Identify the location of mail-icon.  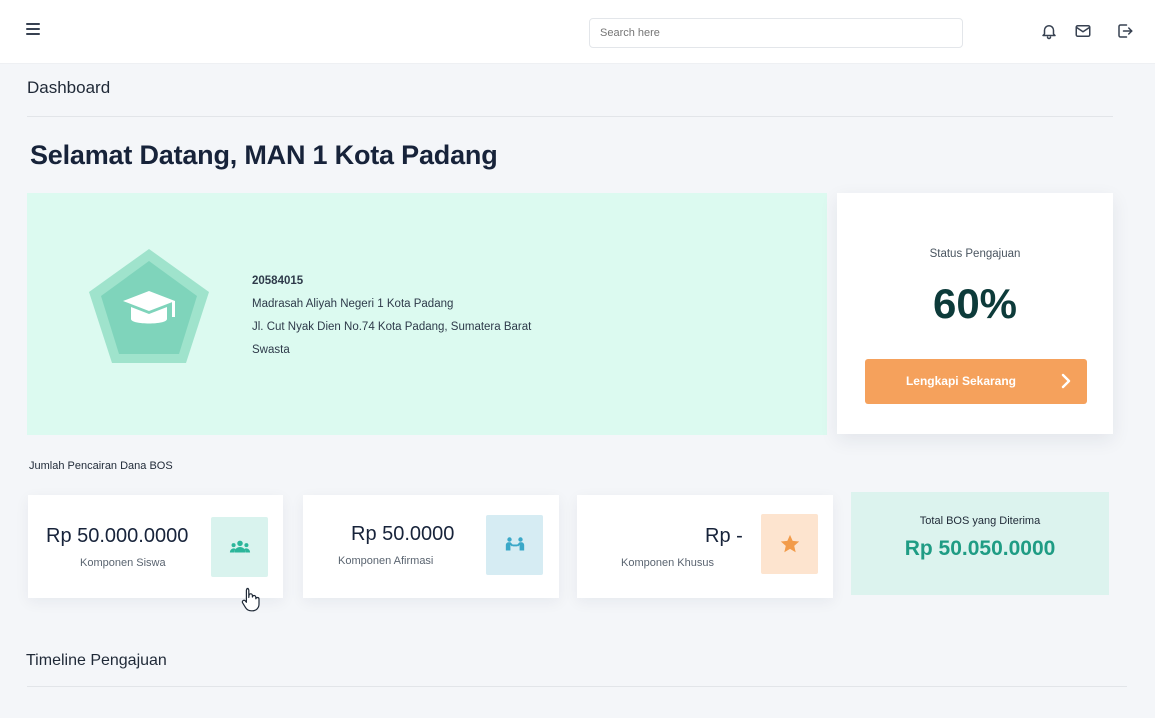
(1083, 31).